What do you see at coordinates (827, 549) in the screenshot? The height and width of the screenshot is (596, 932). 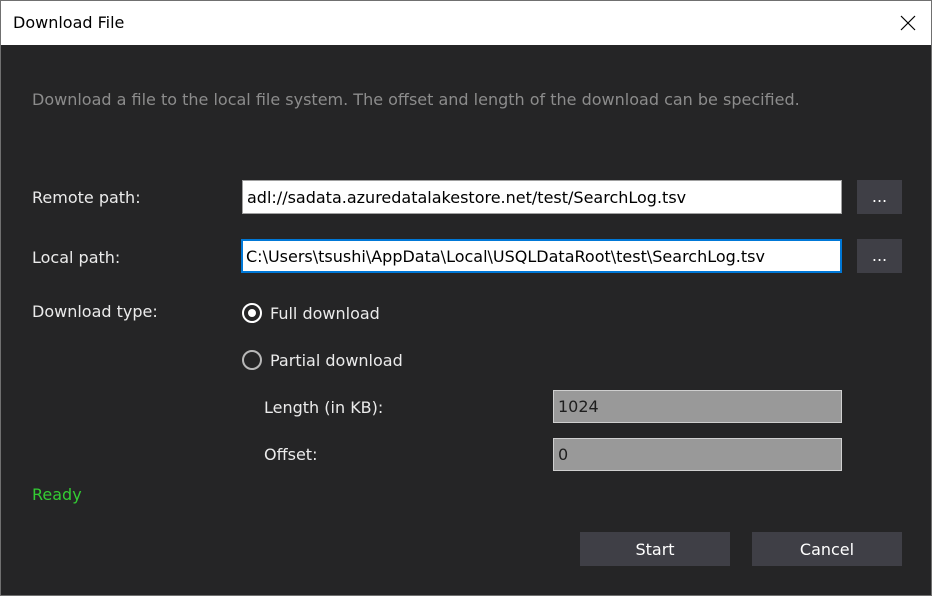 I see `cancel-button: Cancel` at bounding box center [827, 549].